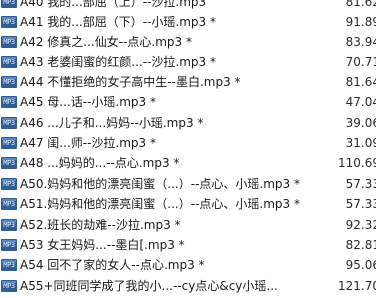 The image size is (376, 298). I want to click on file-name: A41 我的...部屈（下）--小瑶.mp3 *, so click(118, 22).